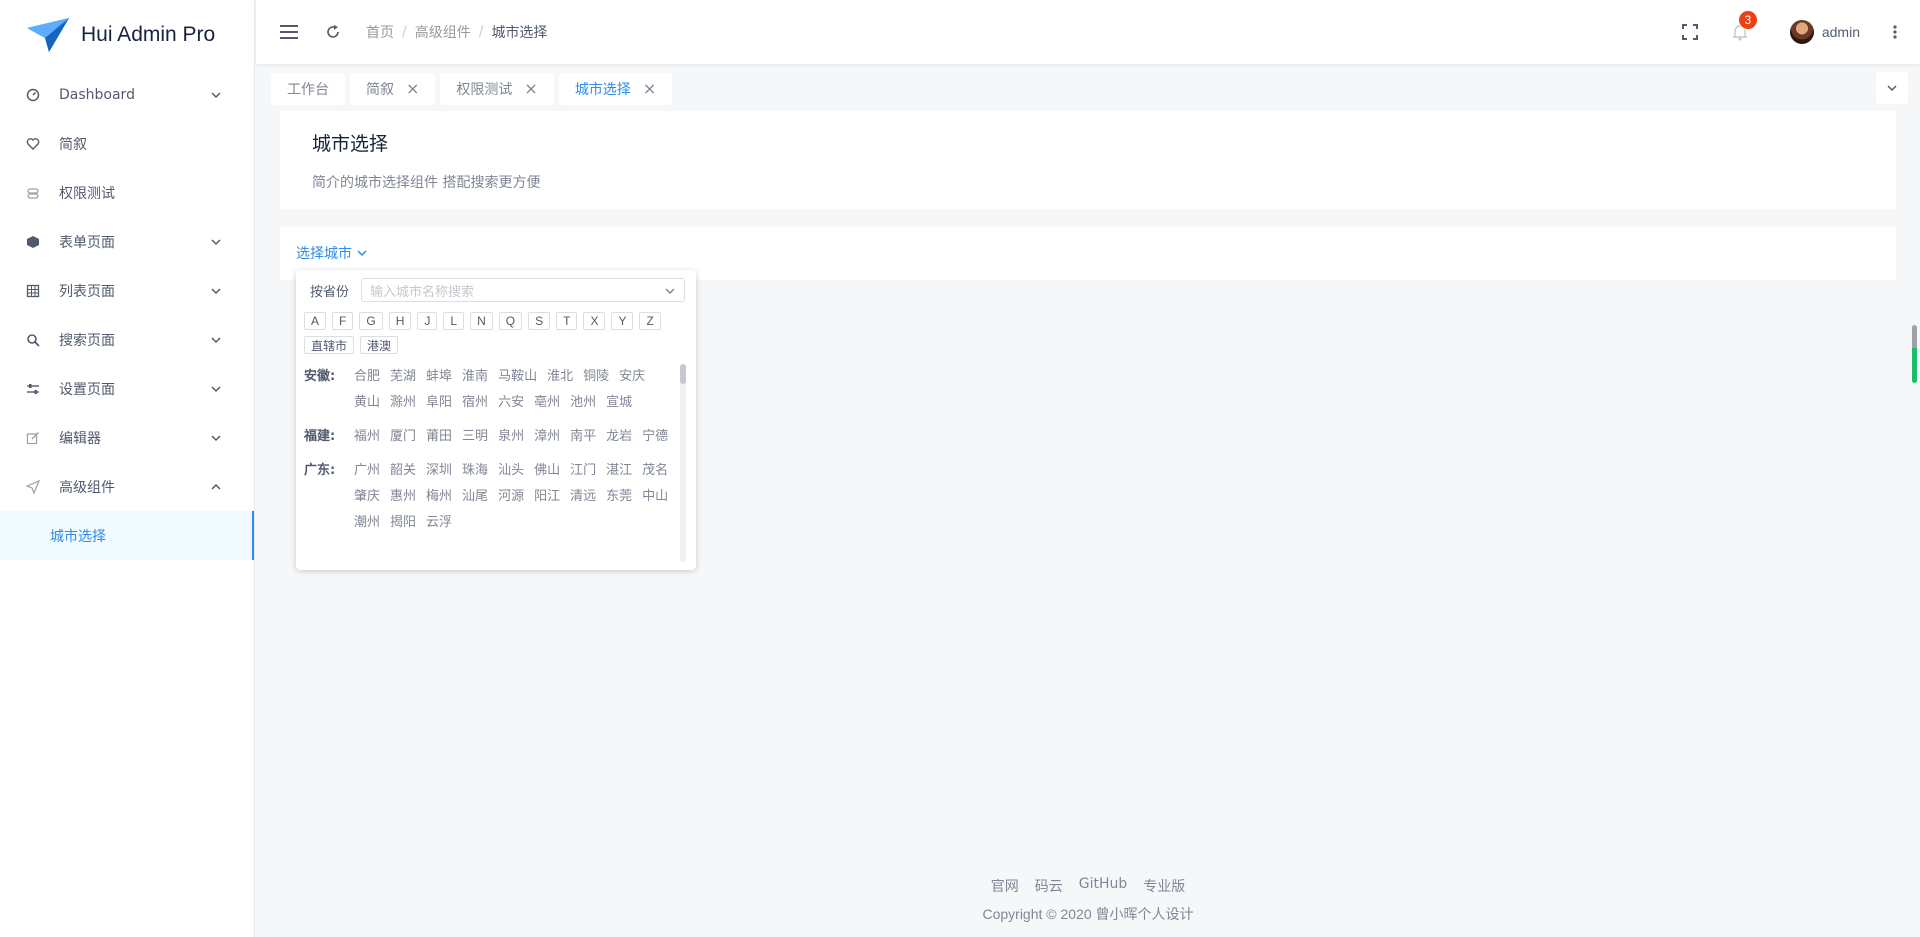  I want to click on city-option: 茂名, so click(655, 471).